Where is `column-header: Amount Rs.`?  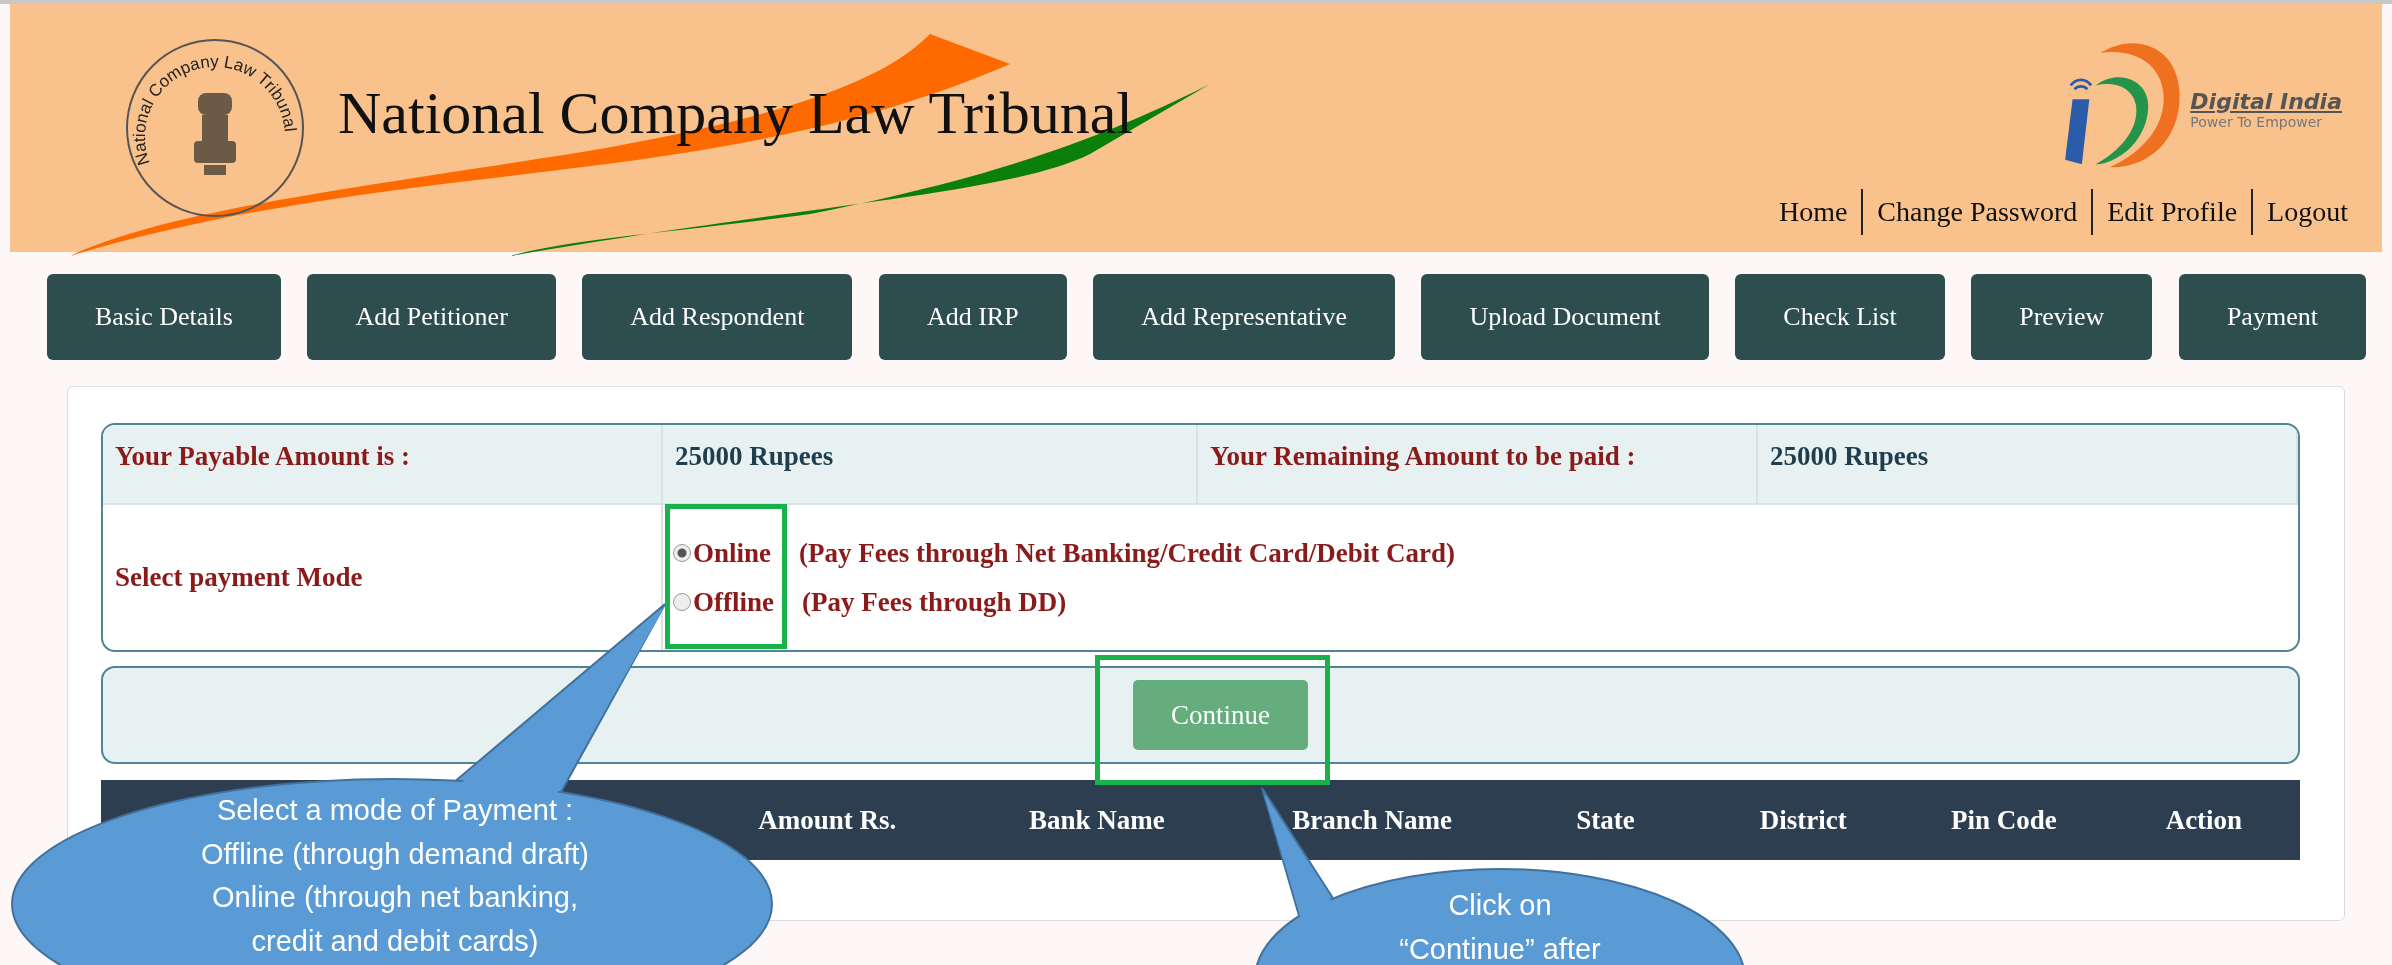
column-header: Amount Rs. is located at coordinates (827, 820).